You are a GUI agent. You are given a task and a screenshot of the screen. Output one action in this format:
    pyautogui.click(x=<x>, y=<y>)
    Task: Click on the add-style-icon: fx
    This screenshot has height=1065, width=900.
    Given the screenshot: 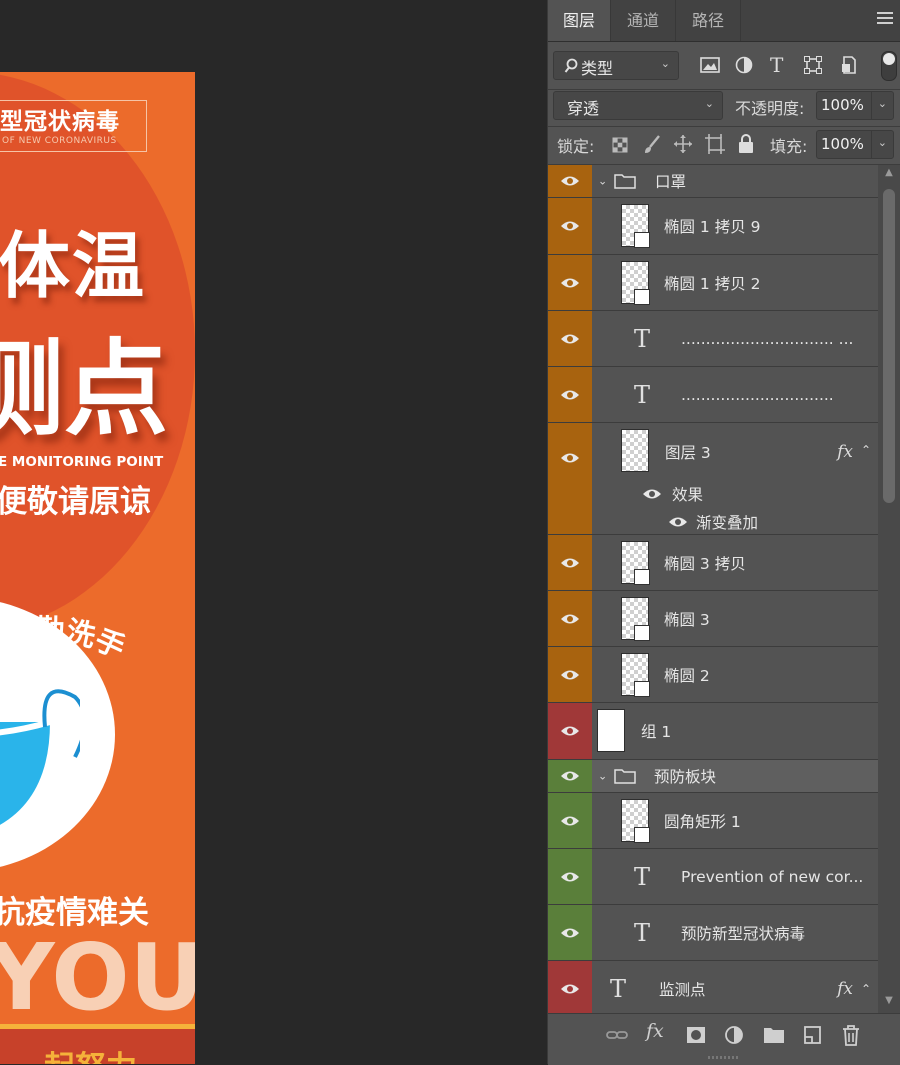 What is the action you would take?
    pyautogui.click(x=658, y=1031)
    